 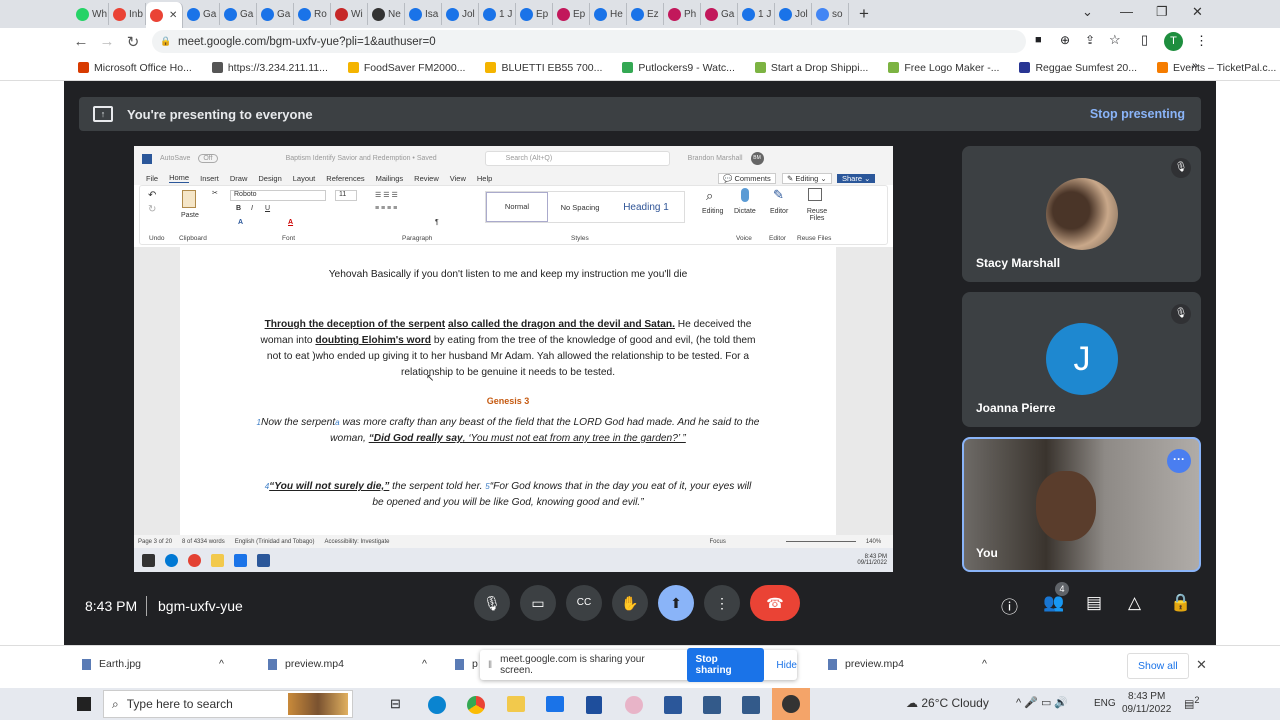 I want to click on underline-button: U, so click(x=267, y=208).